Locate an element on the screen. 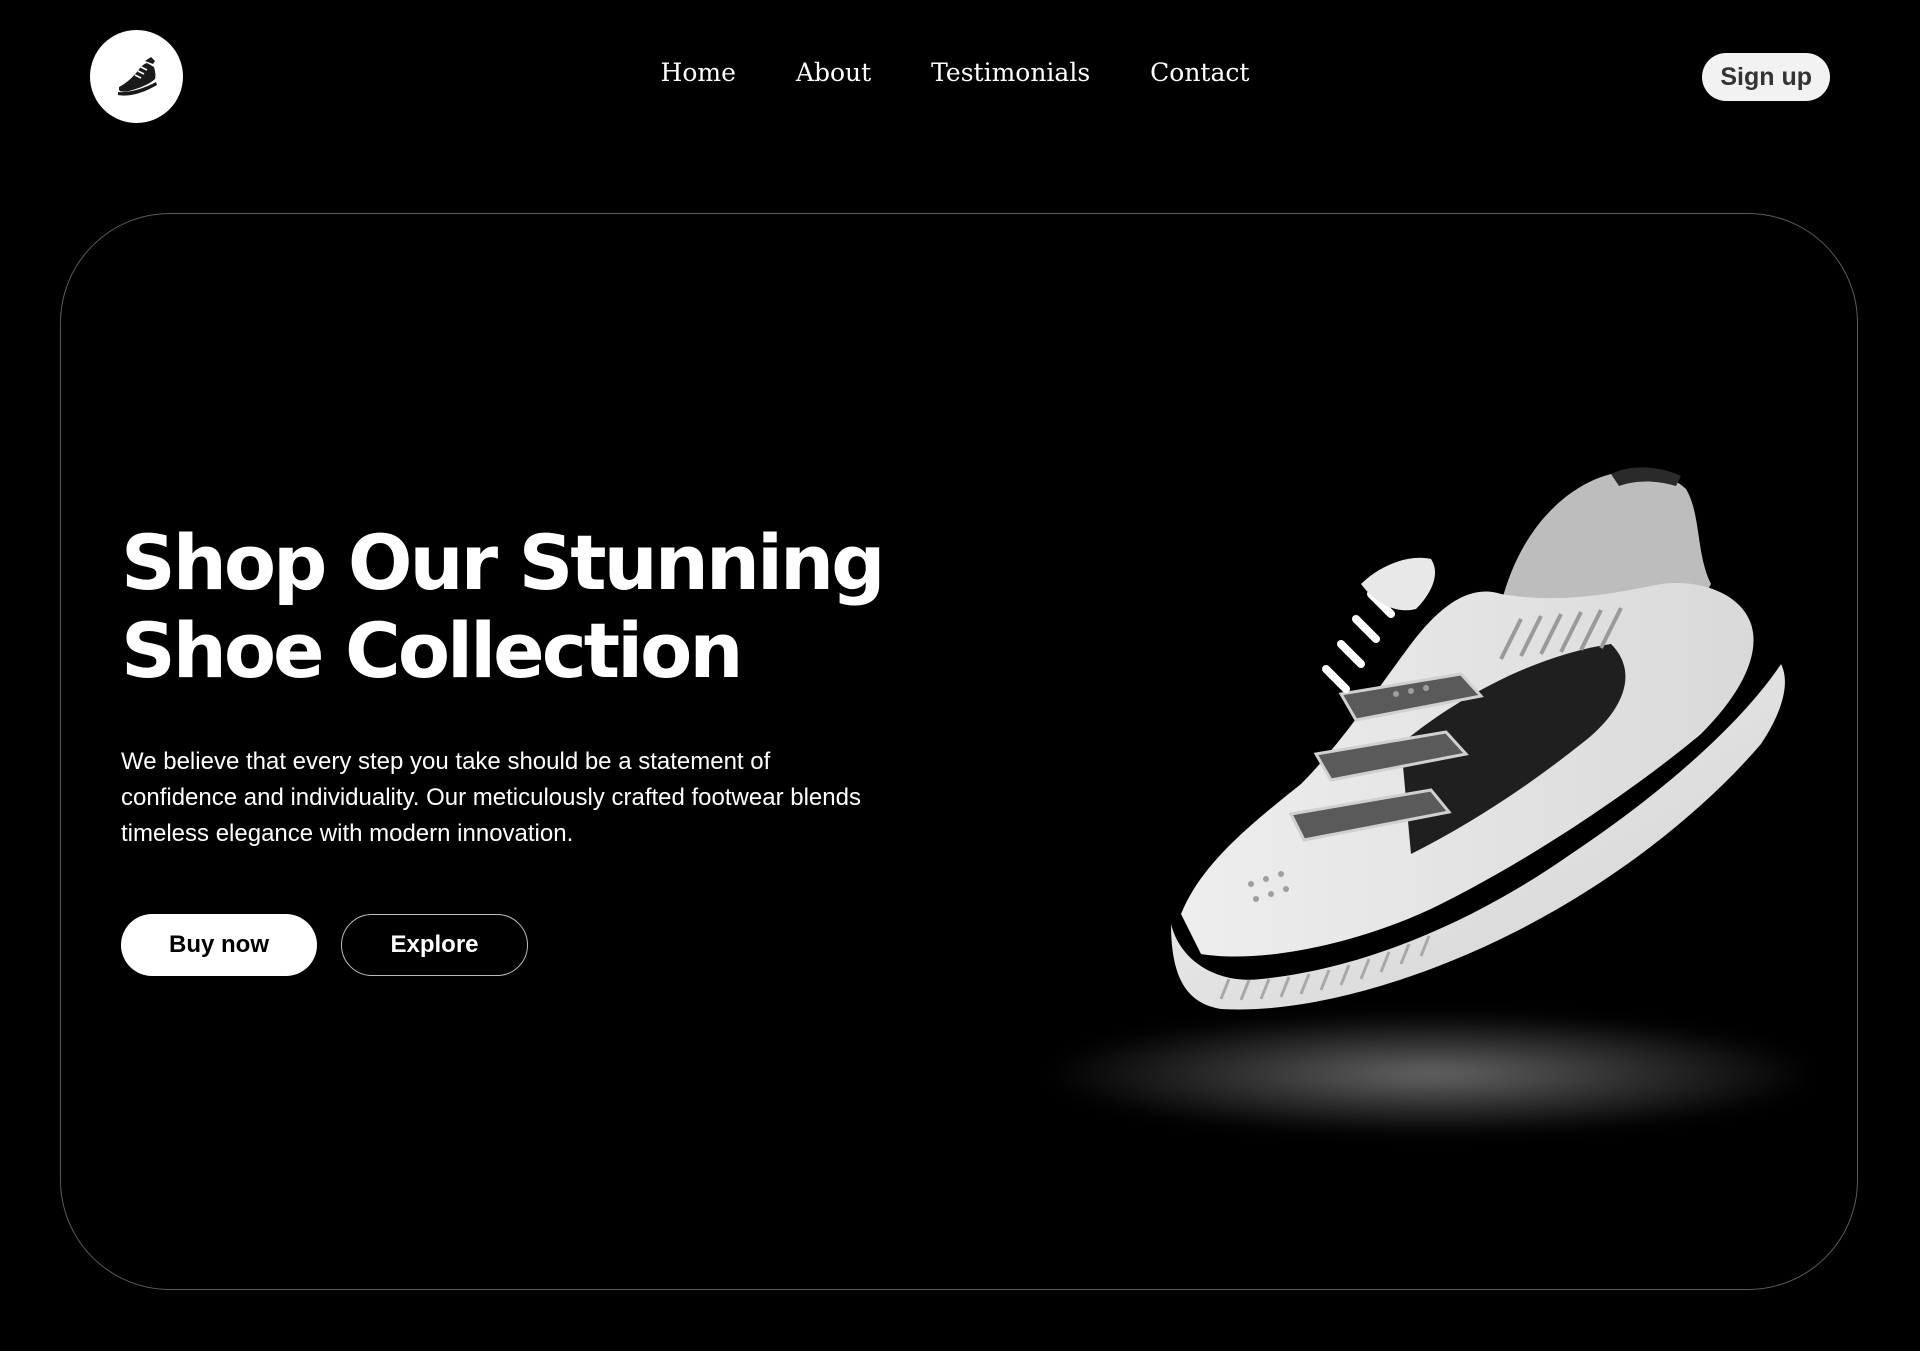 The width and height of the screenshot is (1920, 1351). sneaker-image is located at coordinates (1478, 738).